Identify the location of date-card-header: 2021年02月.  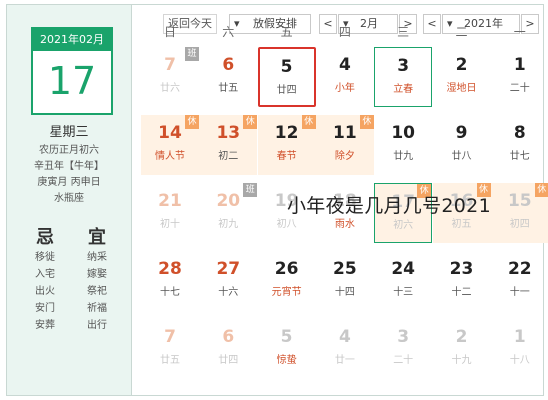
(72, 40).